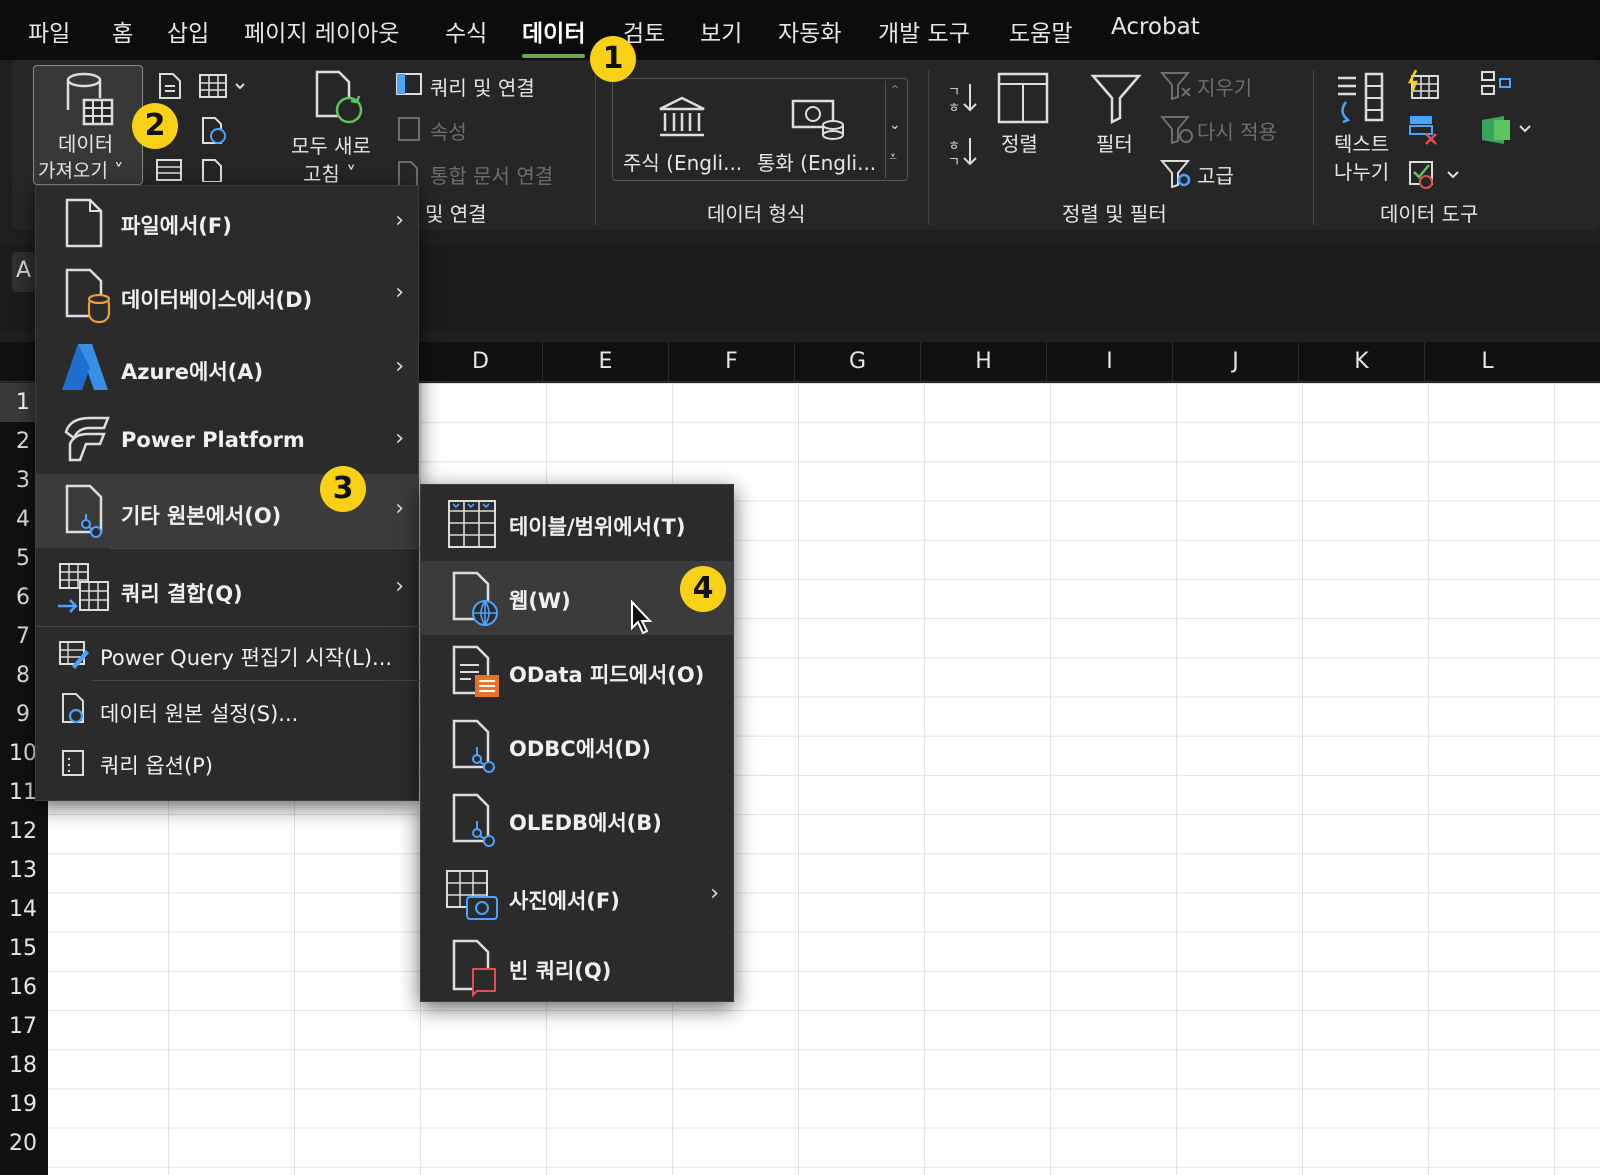 This screenshot has width=1600, height=1175. What do you see at coordinates (731, 362) in the screenshot?
I see `column-header: F` at bounding box center [731, 362].